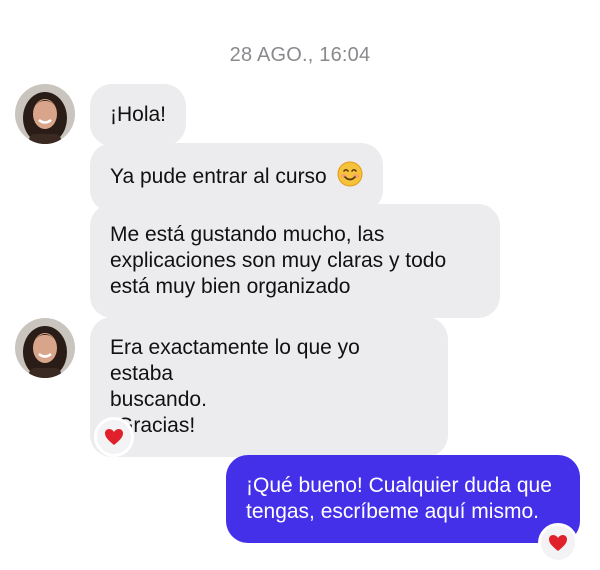 The height and width of the screenshot is (570, 600). I want to click on incoming-message-bubble: ¡Hola!, so click(138, 115).